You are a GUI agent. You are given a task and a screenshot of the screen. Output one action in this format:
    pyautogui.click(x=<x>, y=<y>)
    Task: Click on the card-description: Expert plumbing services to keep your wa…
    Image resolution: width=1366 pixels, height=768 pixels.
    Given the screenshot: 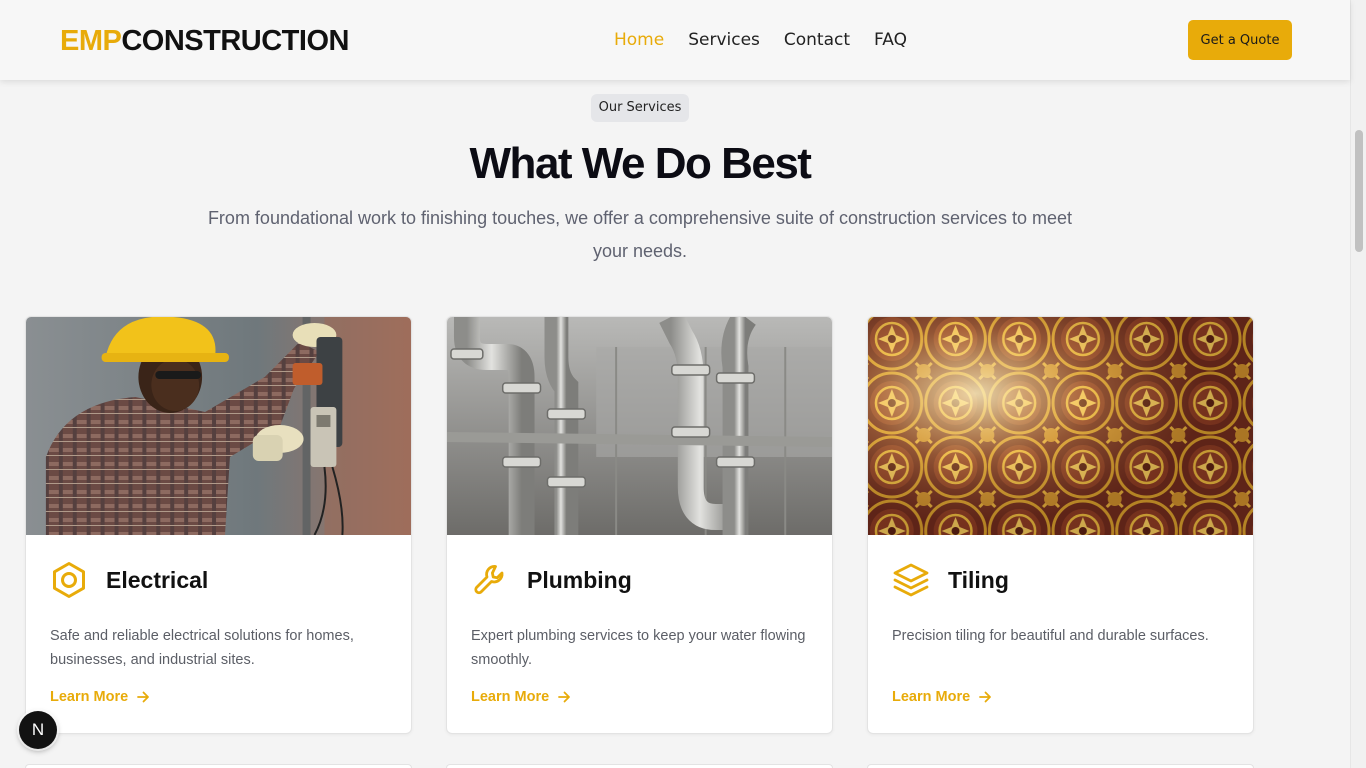 What is the action you would take?
    pyautogui.click(x=638, y=648)
    